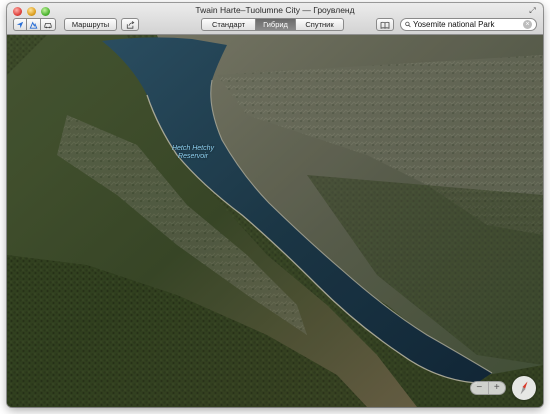  Describe the element at coordinates (408, 24) in the screenshot. I see `magnifier-icon` at that location.